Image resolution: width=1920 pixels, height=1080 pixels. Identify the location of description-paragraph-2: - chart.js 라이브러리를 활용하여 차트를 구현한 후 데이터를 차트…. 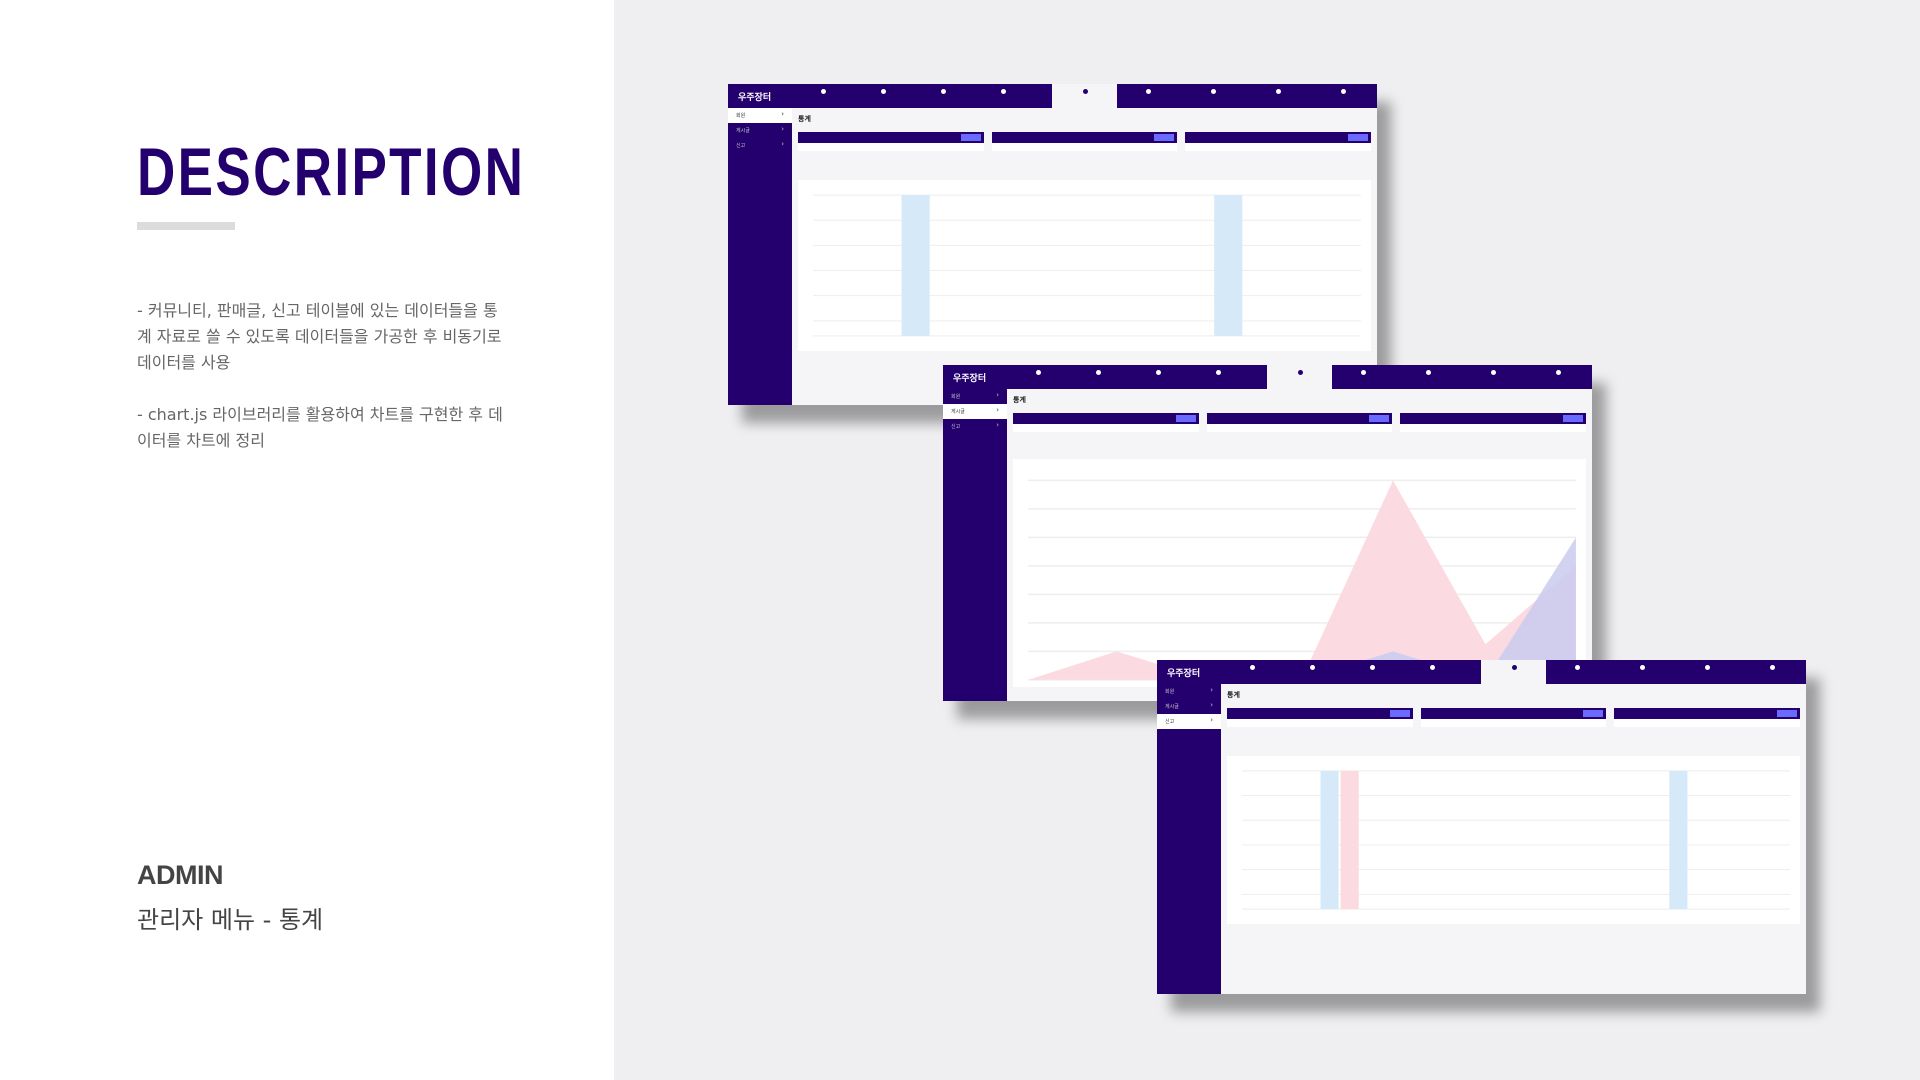
(320, 427).